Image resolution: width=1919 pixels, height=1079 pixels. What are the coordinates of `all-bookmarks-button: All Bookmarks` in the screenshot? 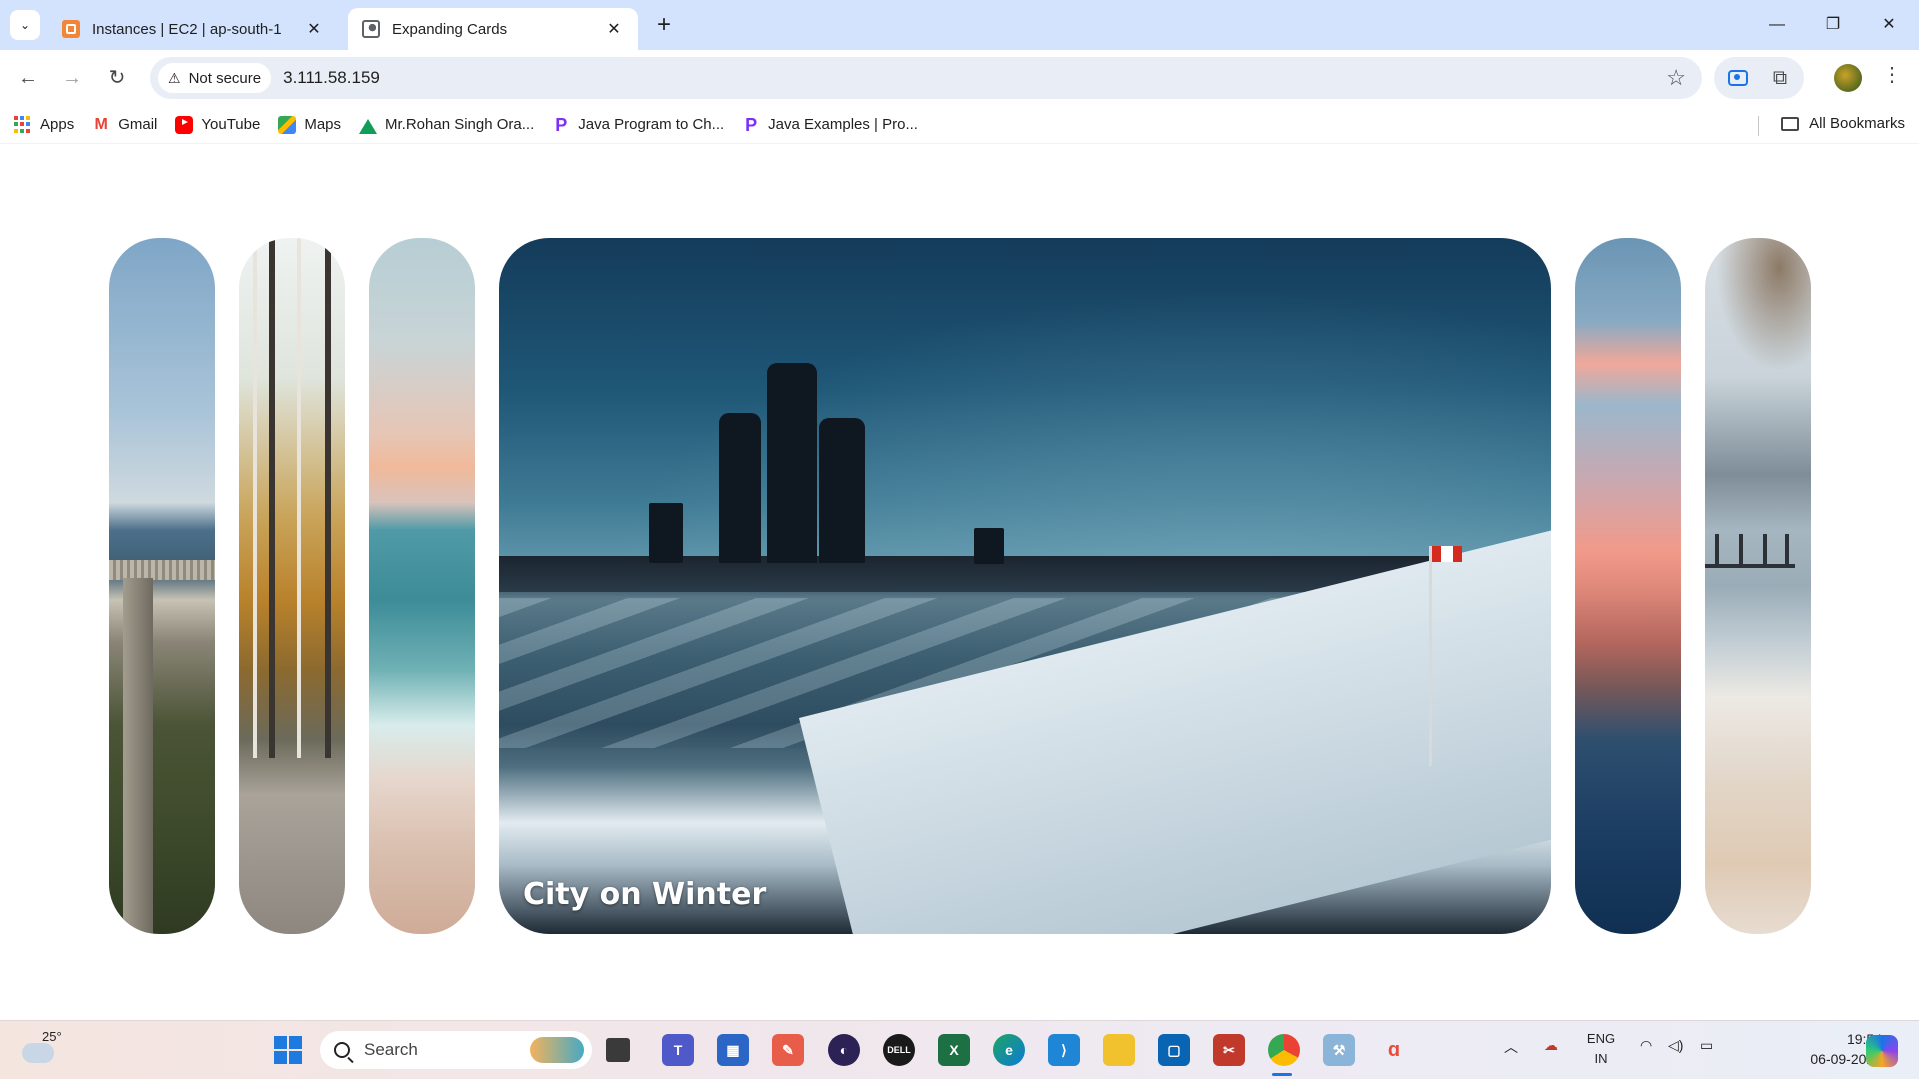 It's located at (1843, 123).